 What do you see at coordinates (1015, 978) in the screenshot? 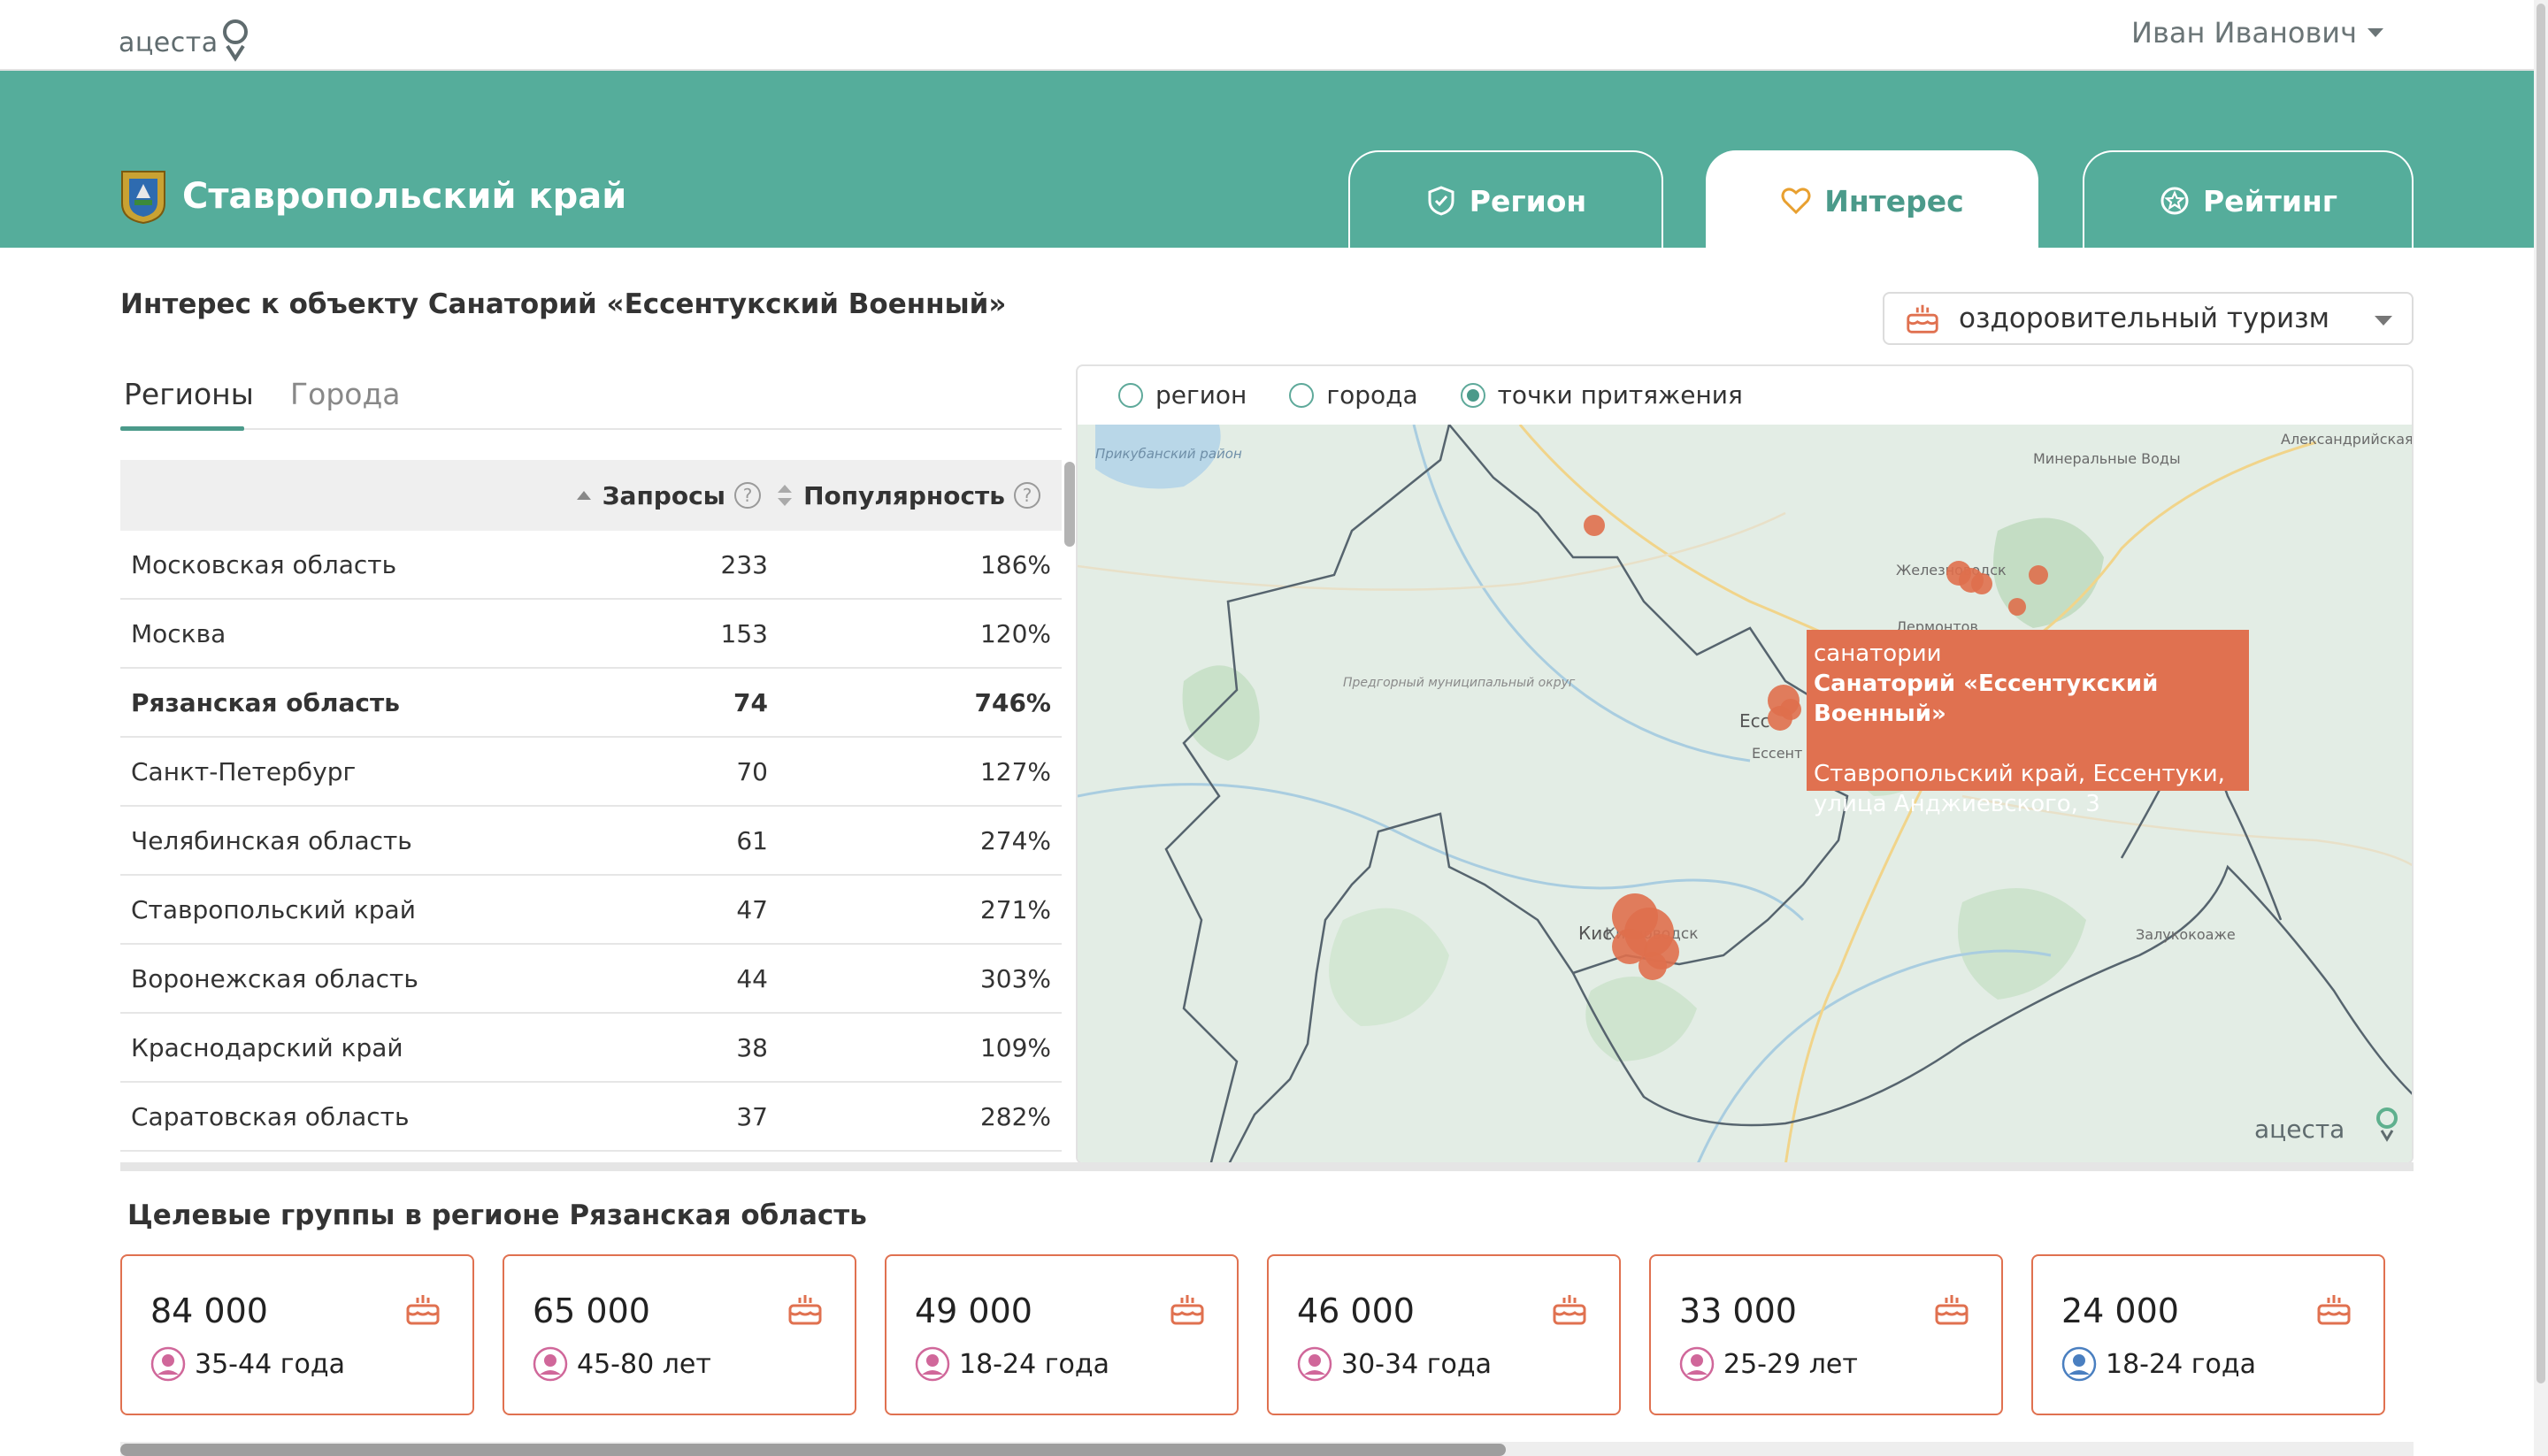
I see `cell-popularity: 303%` at bounding box center [1015, 978].